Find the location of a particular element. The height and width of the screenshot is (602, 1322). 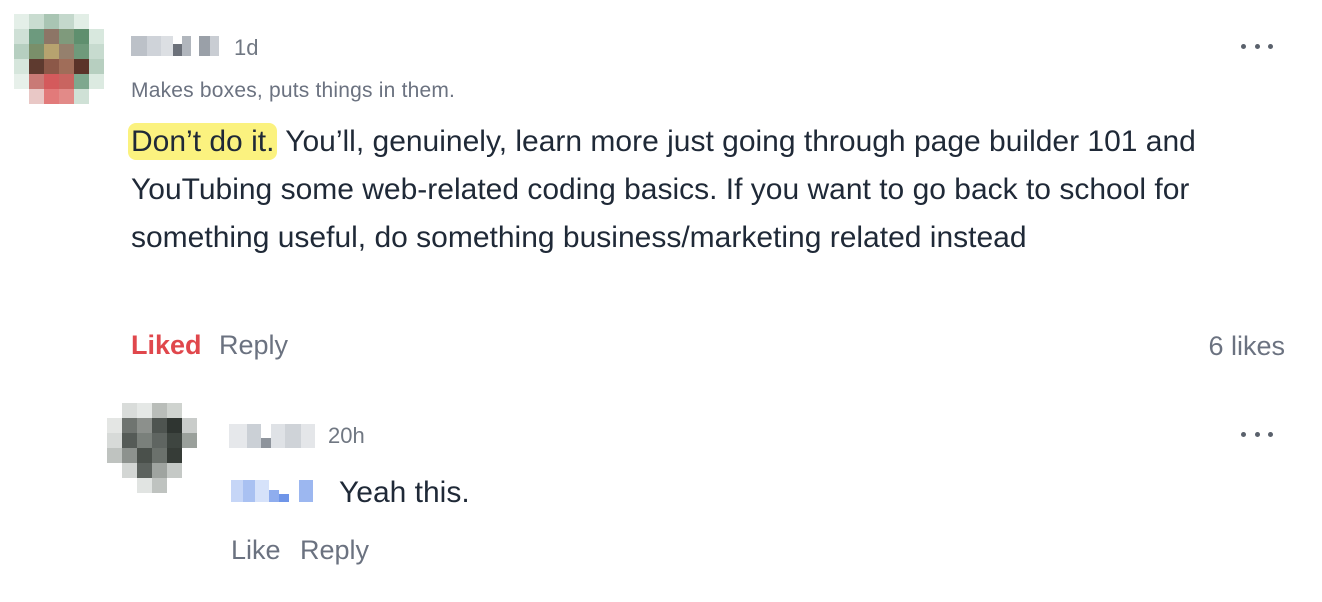

more-options-icon is located at coordinates (1257, 46).